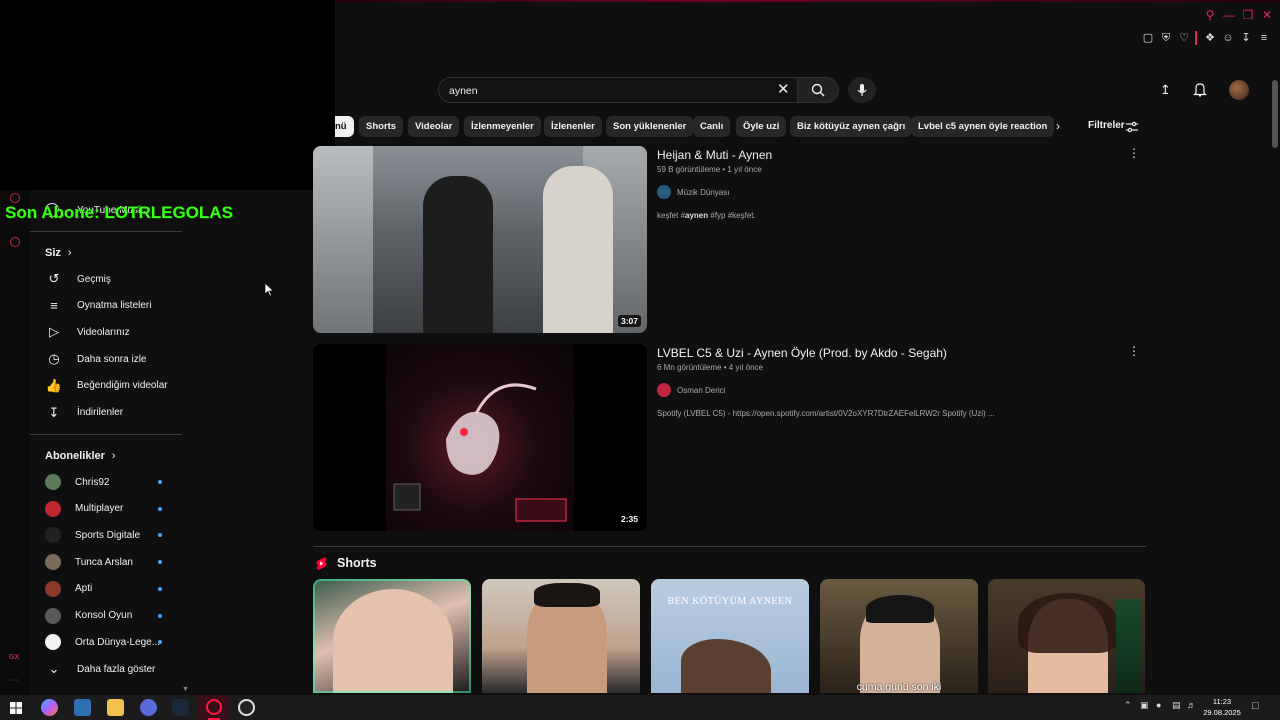 This screenshot has width=1280, height=720. Describe the element at coordinates (573, 126) in the screenshot. I see `filter-chip: İzlenenler` at that location.